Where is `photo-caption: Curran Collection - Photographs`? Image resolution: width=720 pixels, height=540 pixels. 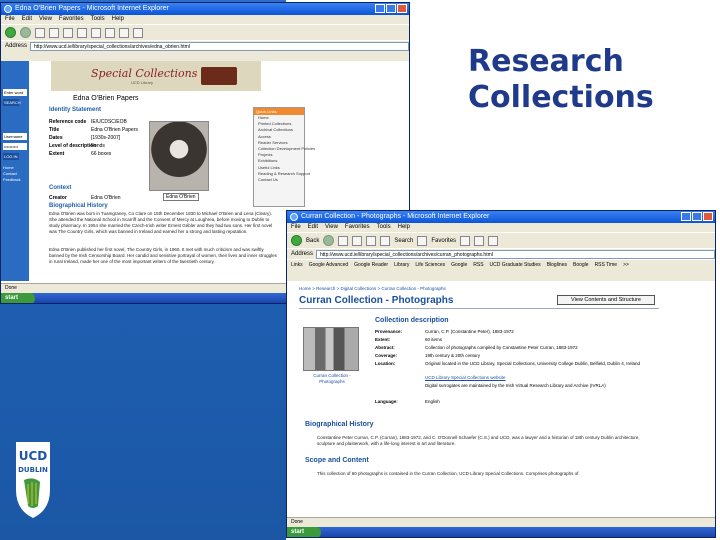
photo-caption: Curran Collection - Photographs is located at coordinates (332, 379).